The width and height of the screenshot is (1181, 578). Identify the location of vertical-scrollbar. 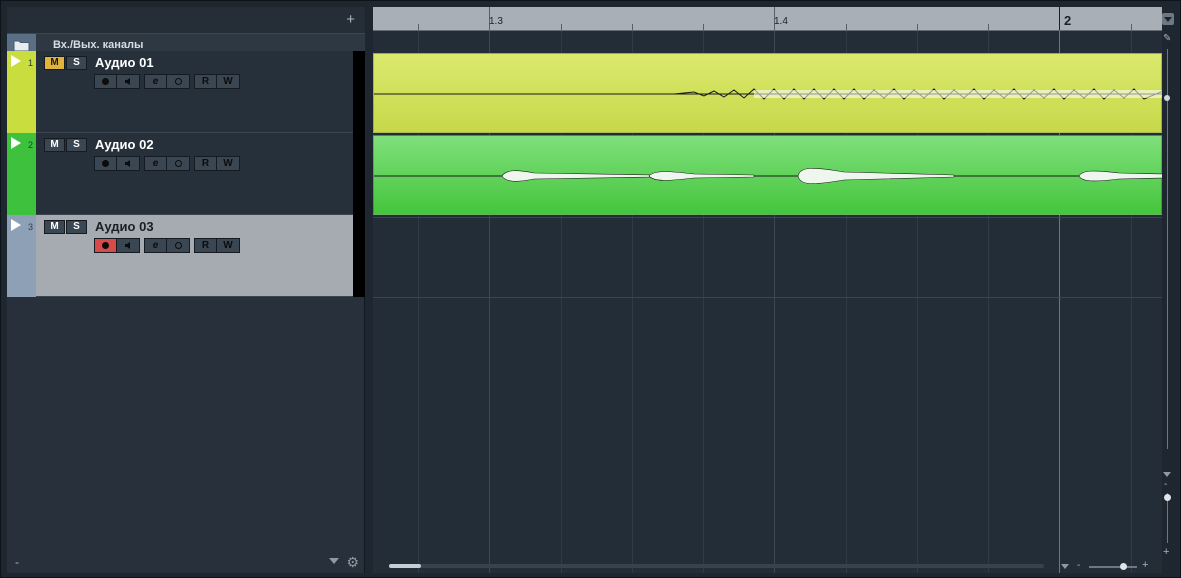
(1167, 249).